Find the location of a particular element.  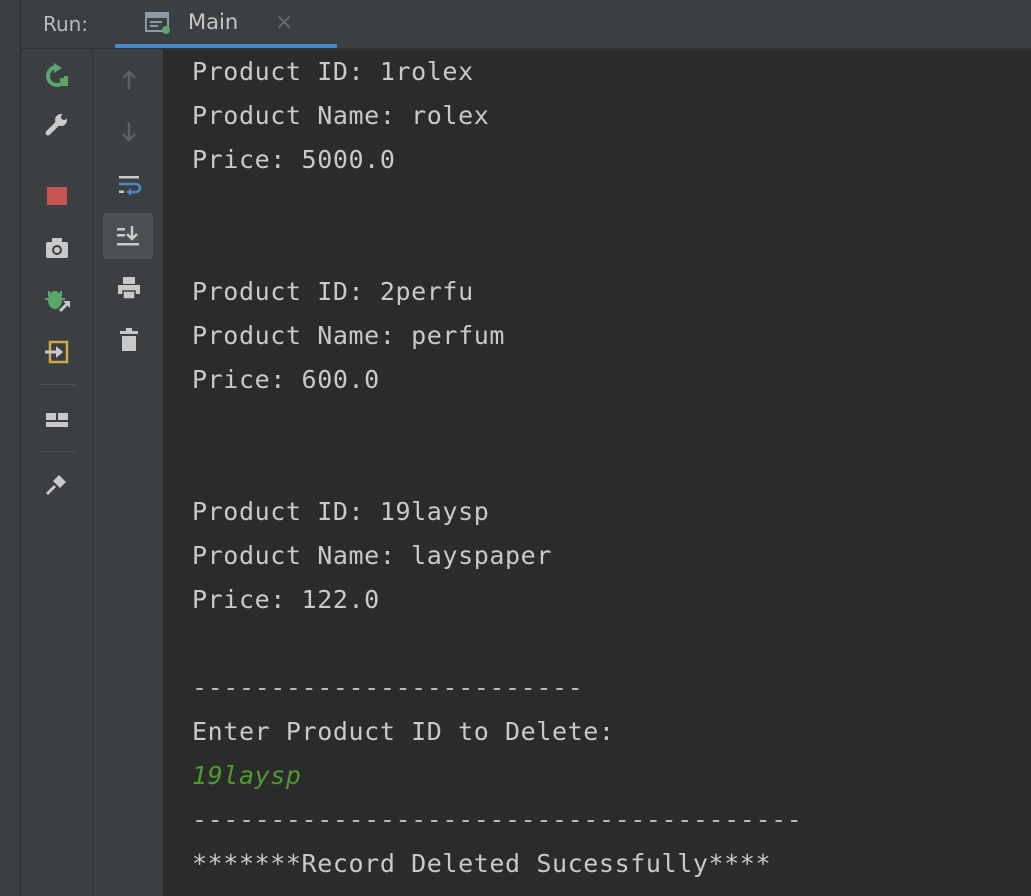

console-line: Product ID: 2perfu is located at coordinates (333, 291).